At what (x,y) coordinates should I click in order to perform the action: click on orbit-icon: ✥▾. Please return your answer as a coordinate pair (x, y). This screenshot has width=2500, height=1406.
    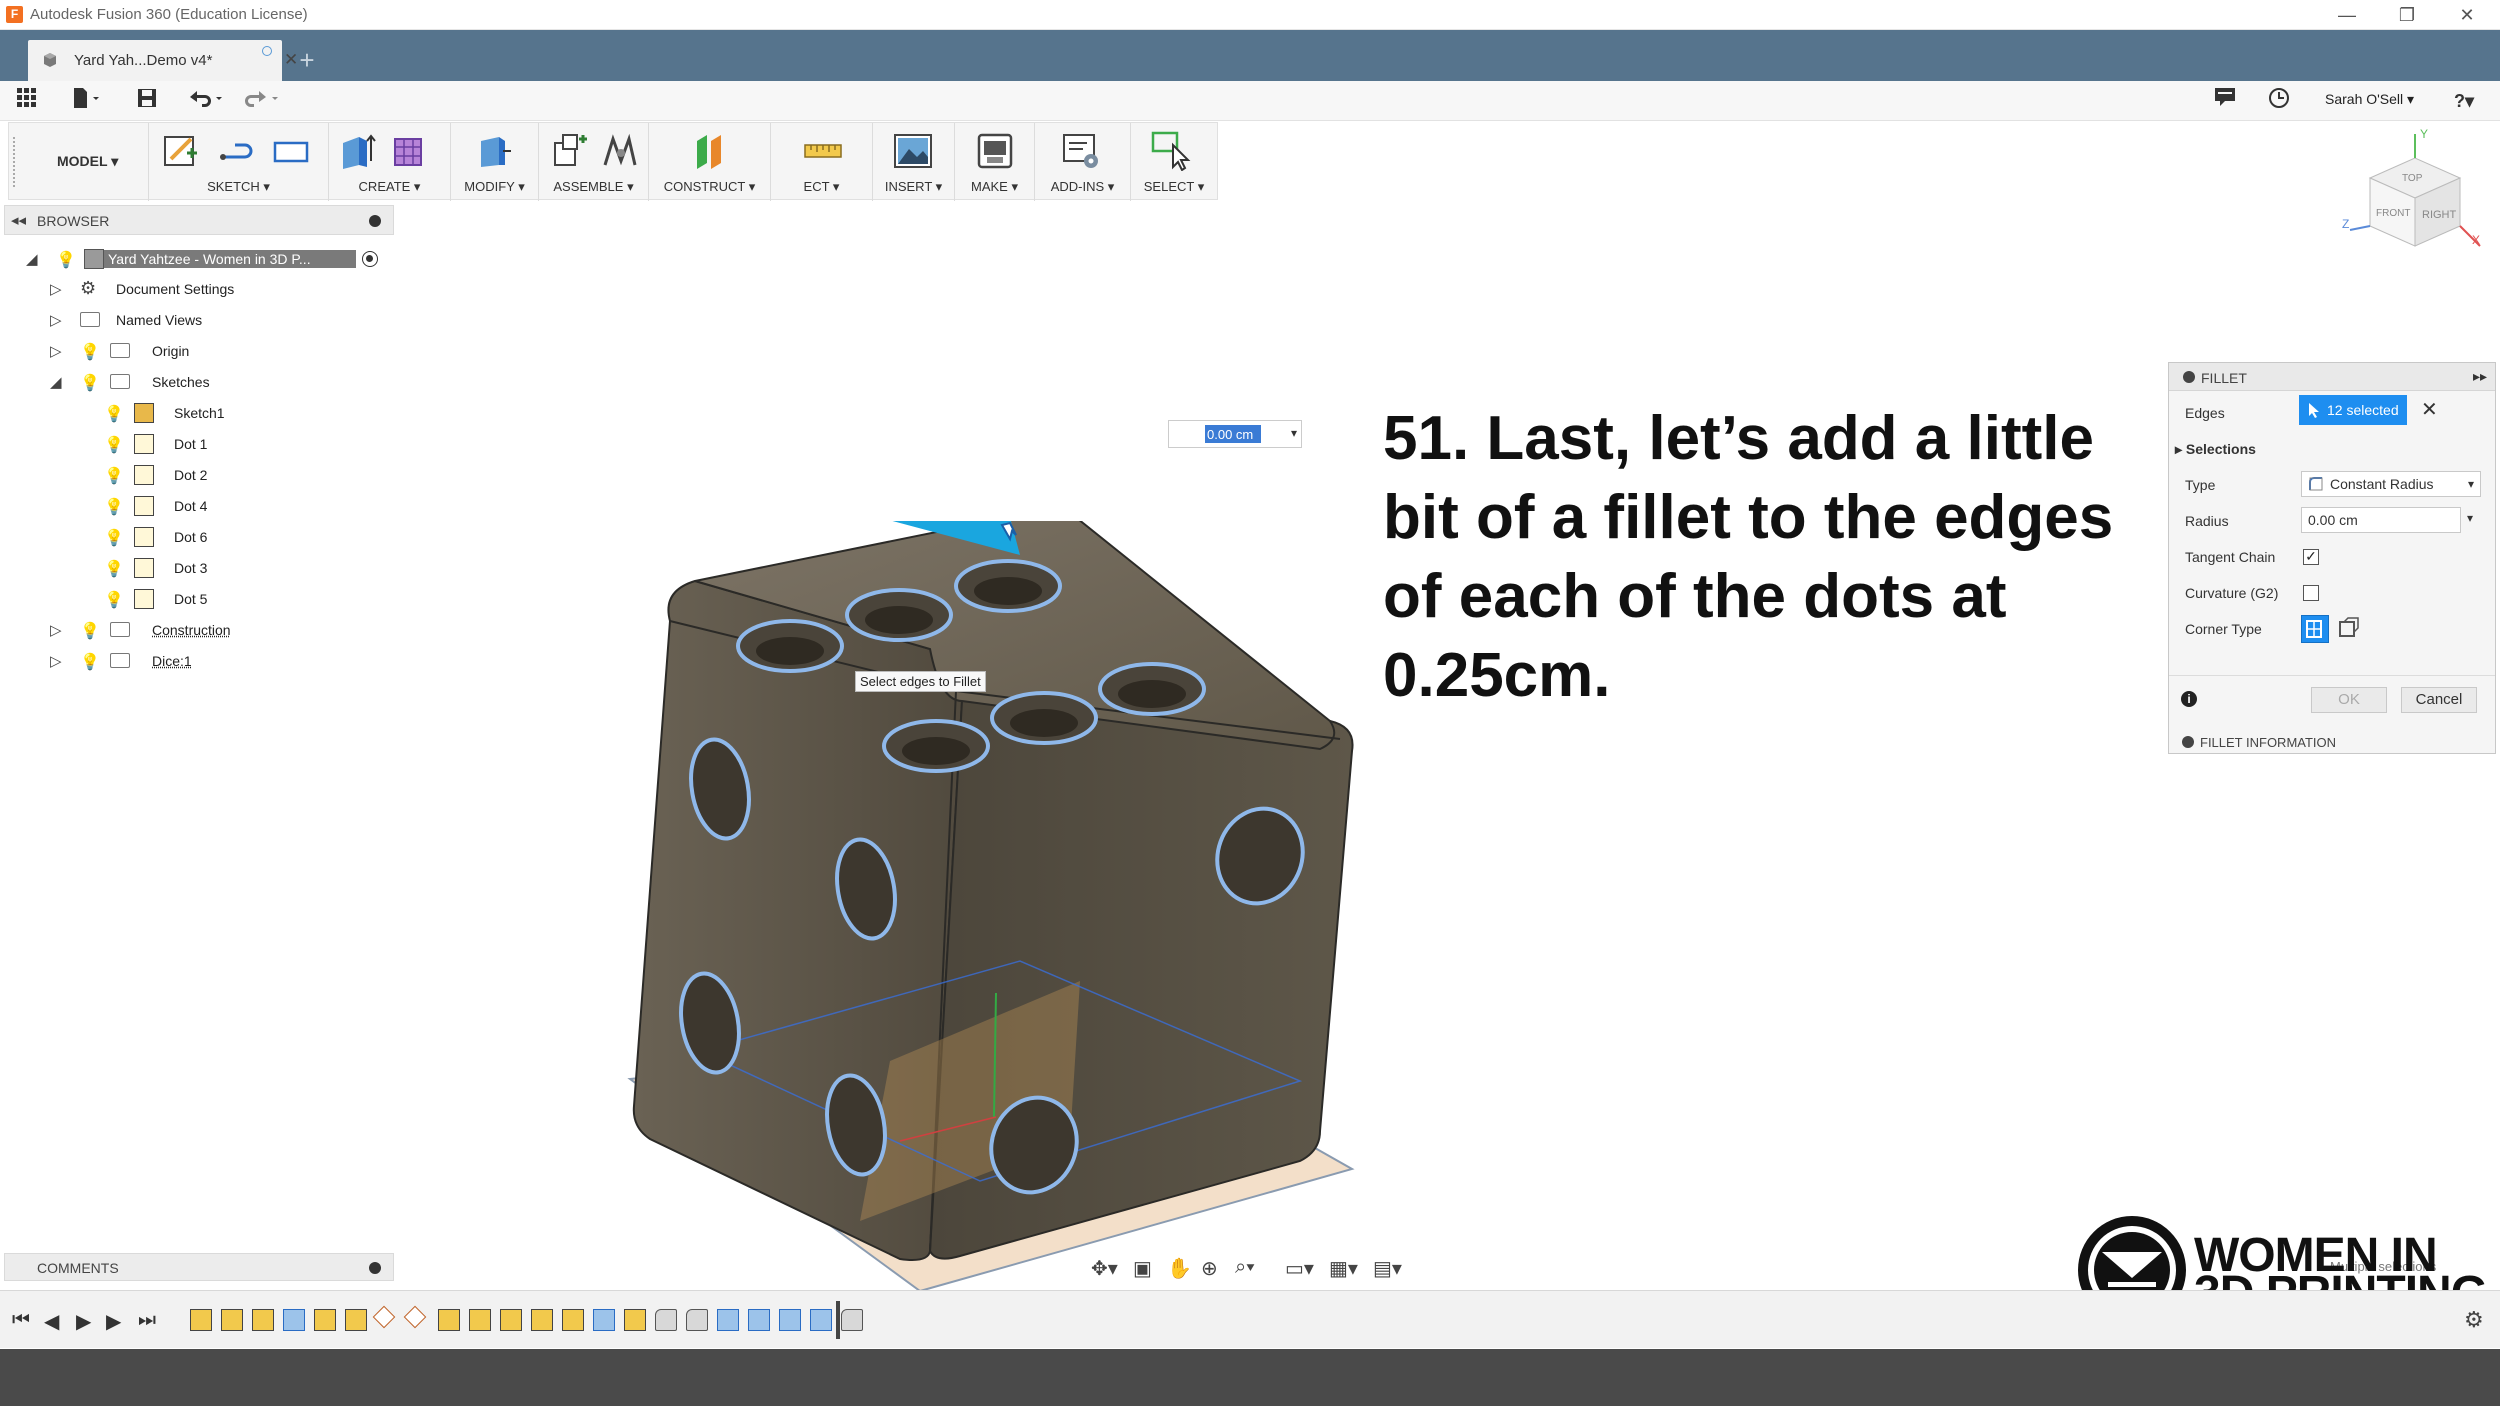
    Looking at the image, I should click on (1104, 1268).